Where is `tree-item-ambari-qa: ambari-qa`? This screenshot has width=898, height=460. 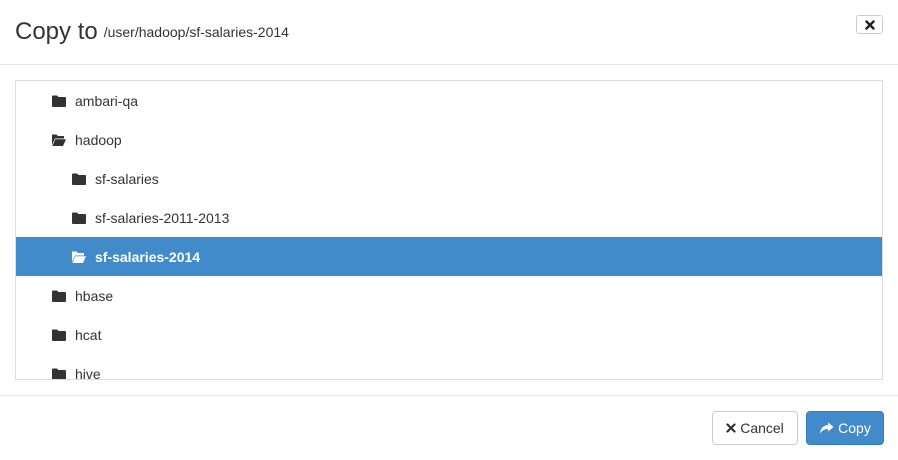 tree-item-ambari-qa: ambari-qa is located at coordinates (449, 100).